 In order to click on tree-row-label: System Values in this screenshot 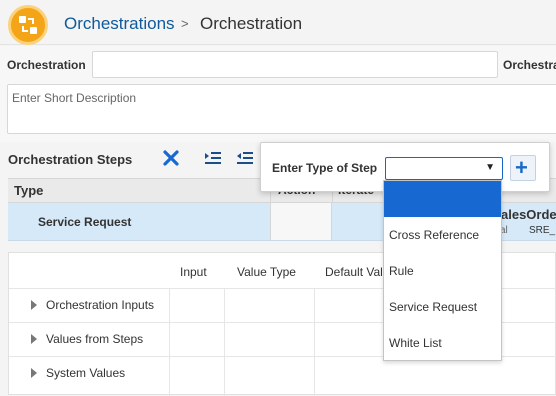, I will do `click(86, 373)`.